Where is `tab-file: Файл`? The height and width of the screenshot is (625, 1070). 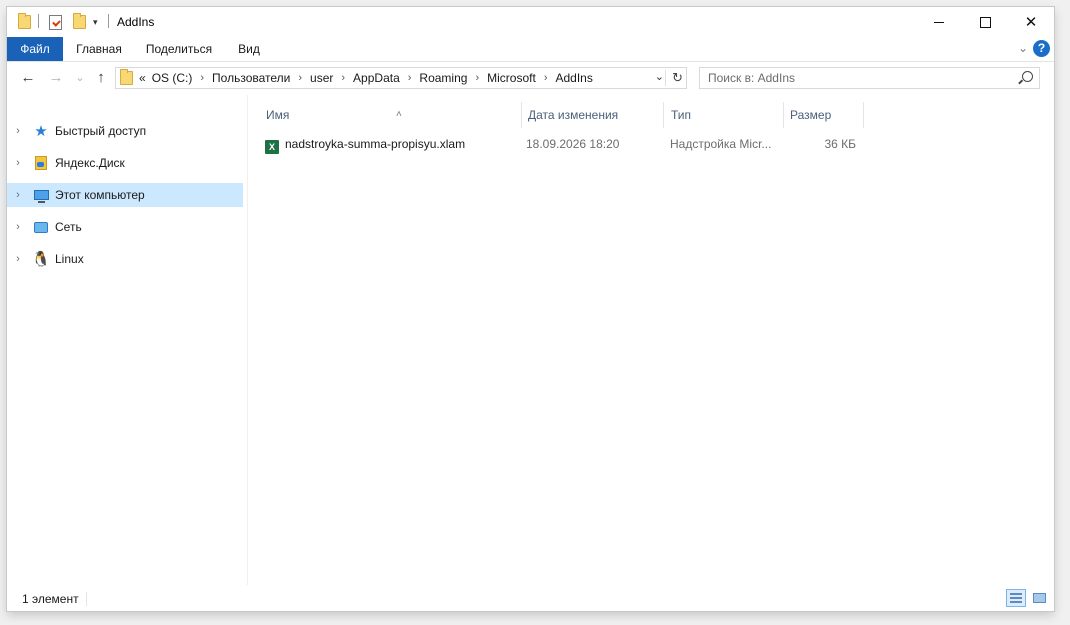 tab-file: Файл is located at coordinates (35, 49).